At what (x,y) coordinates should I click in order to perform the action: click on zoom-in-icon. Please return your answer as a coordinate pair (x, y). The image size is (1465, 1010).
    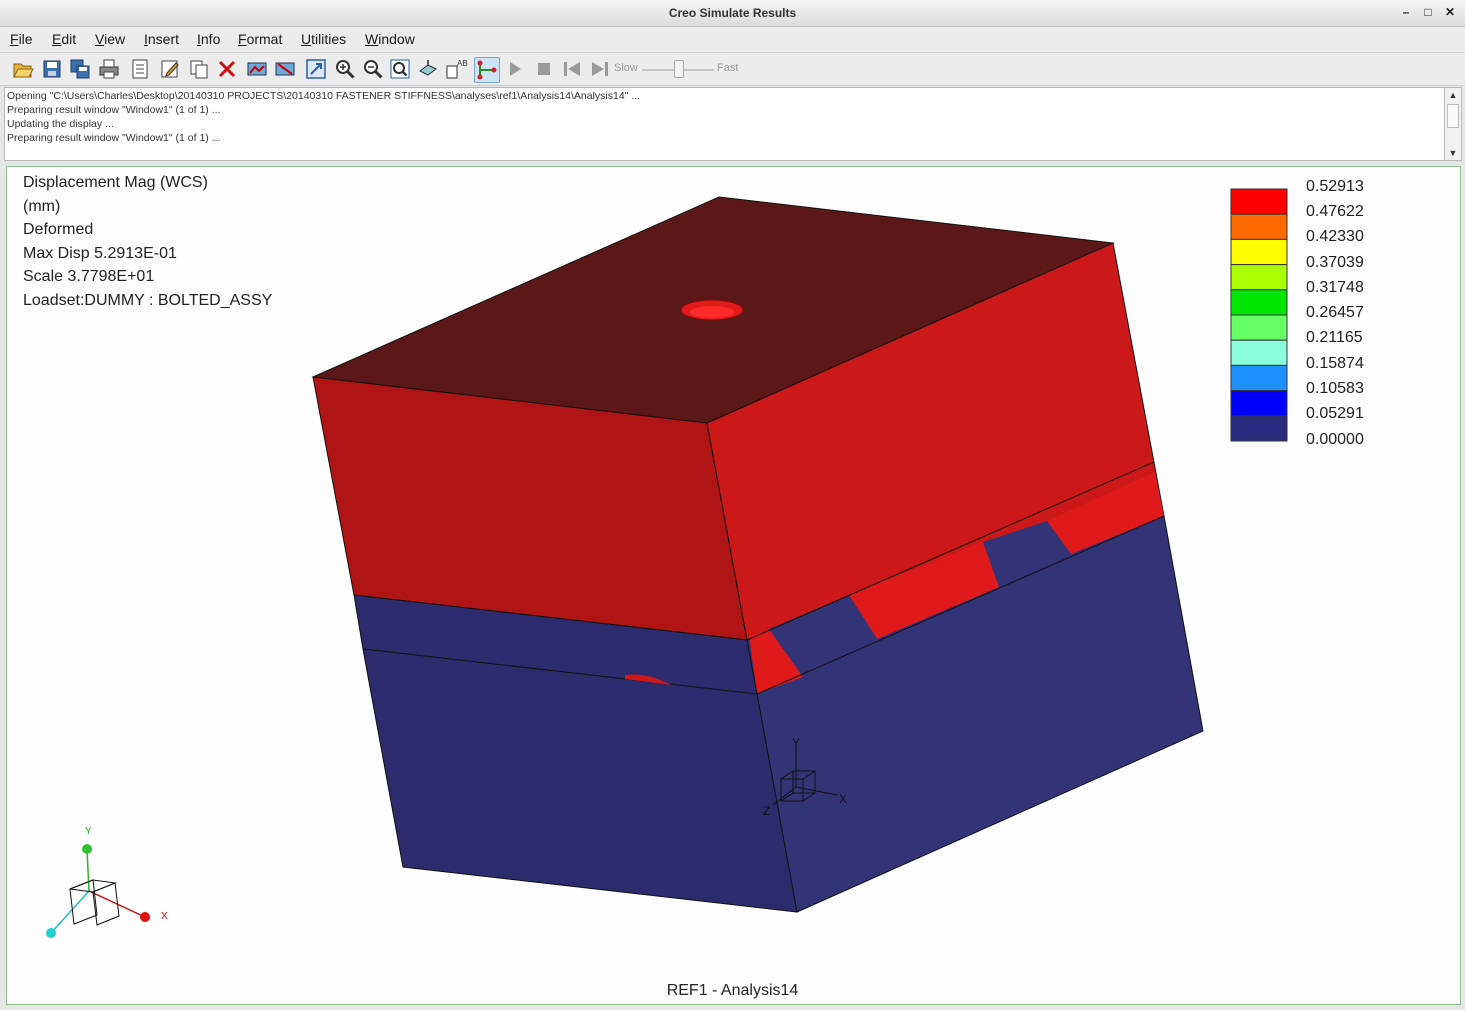
    Looking at the image, I should click on (345, 69).